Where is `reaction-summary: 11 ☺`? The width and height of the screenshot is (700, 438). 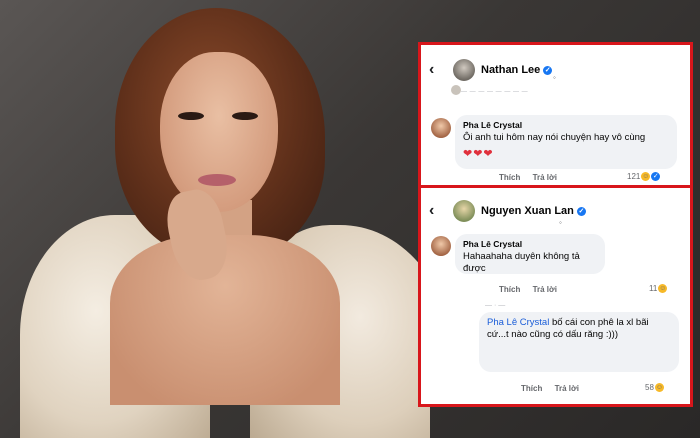 reaction-summary: 11 ☺ is located at coordinates (658, 288).